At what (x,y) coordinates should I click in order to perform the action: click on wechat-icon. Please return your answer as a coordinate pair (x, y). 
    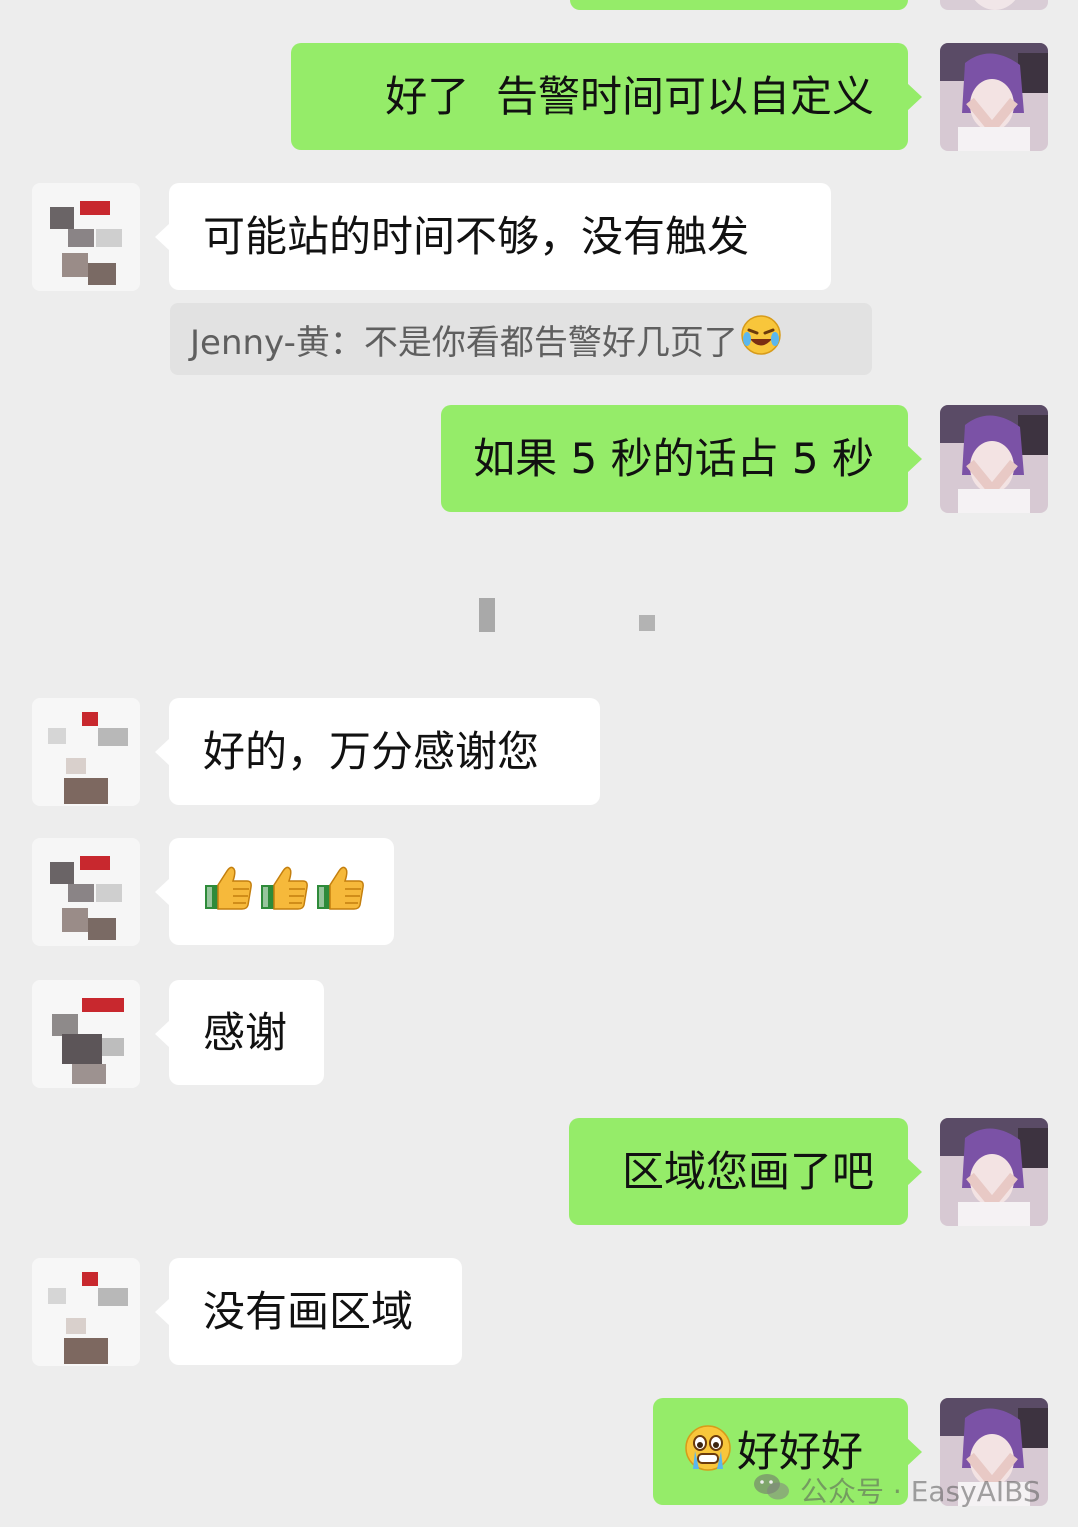
    Looking at the image, I should click on (772, 1490).